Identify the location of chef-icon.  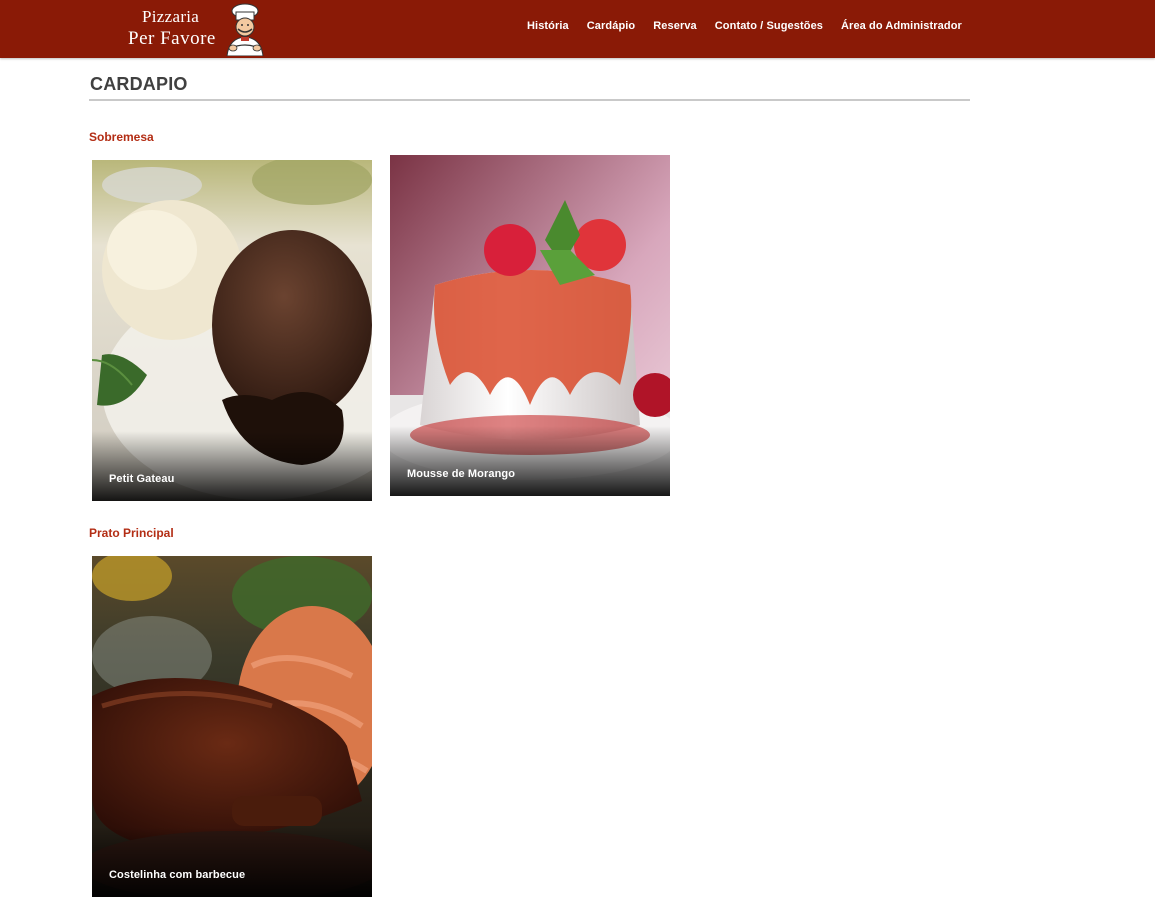
(245, 29).